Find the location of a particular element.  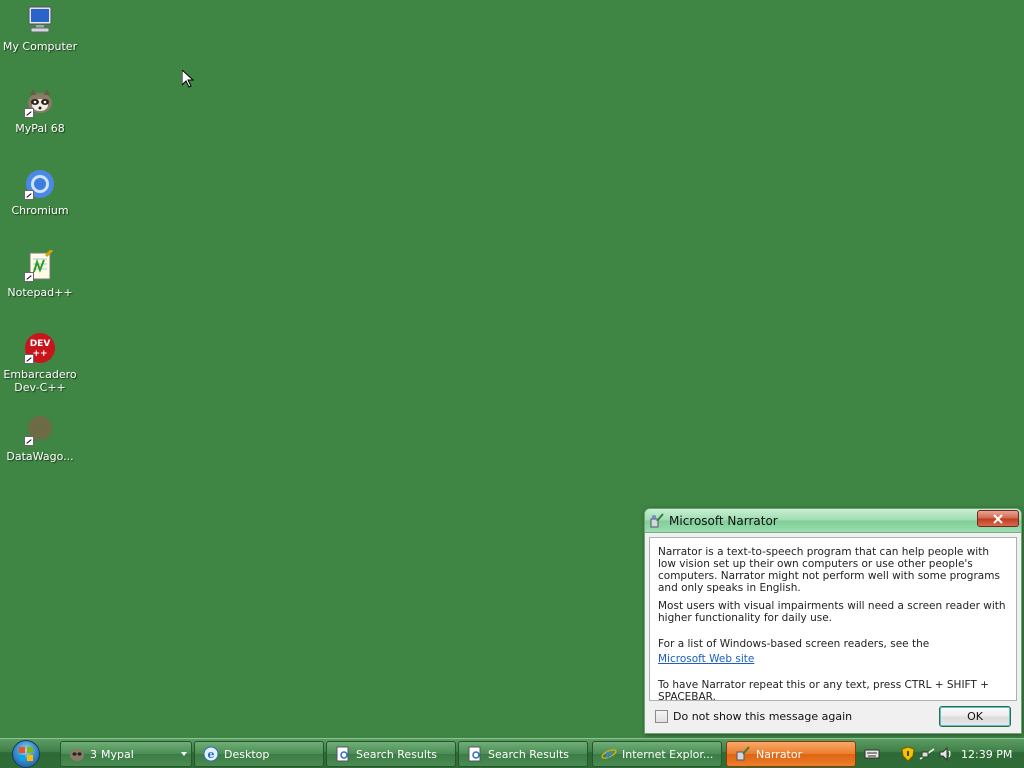

taskbar-button-search-results-1: Search Results is located at coordinates (391, 754).